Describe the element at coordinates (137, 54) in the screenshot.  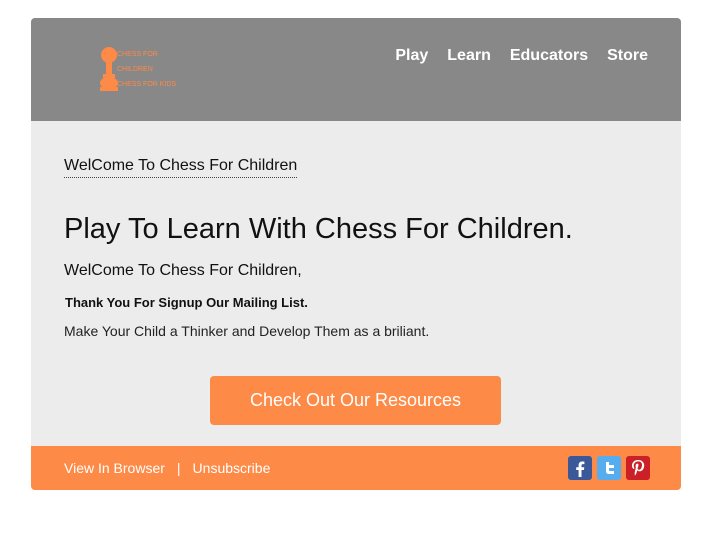
I see `logo-text-line1: CHESS FOR` at that location.